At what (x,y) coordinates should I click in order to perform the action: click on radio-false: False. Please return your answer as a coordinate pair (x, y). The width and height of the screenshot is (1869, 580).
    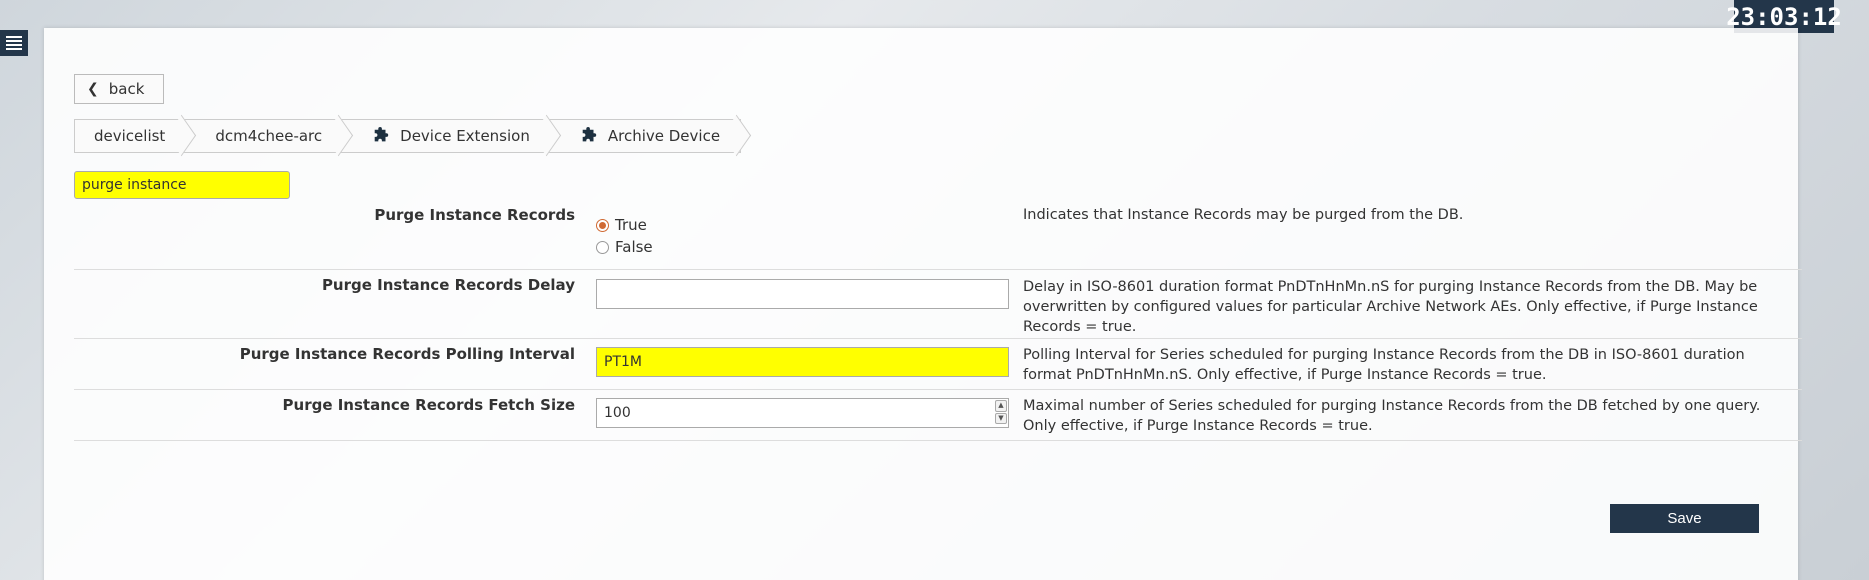
    Looking at the image, I should click on (624, 247).